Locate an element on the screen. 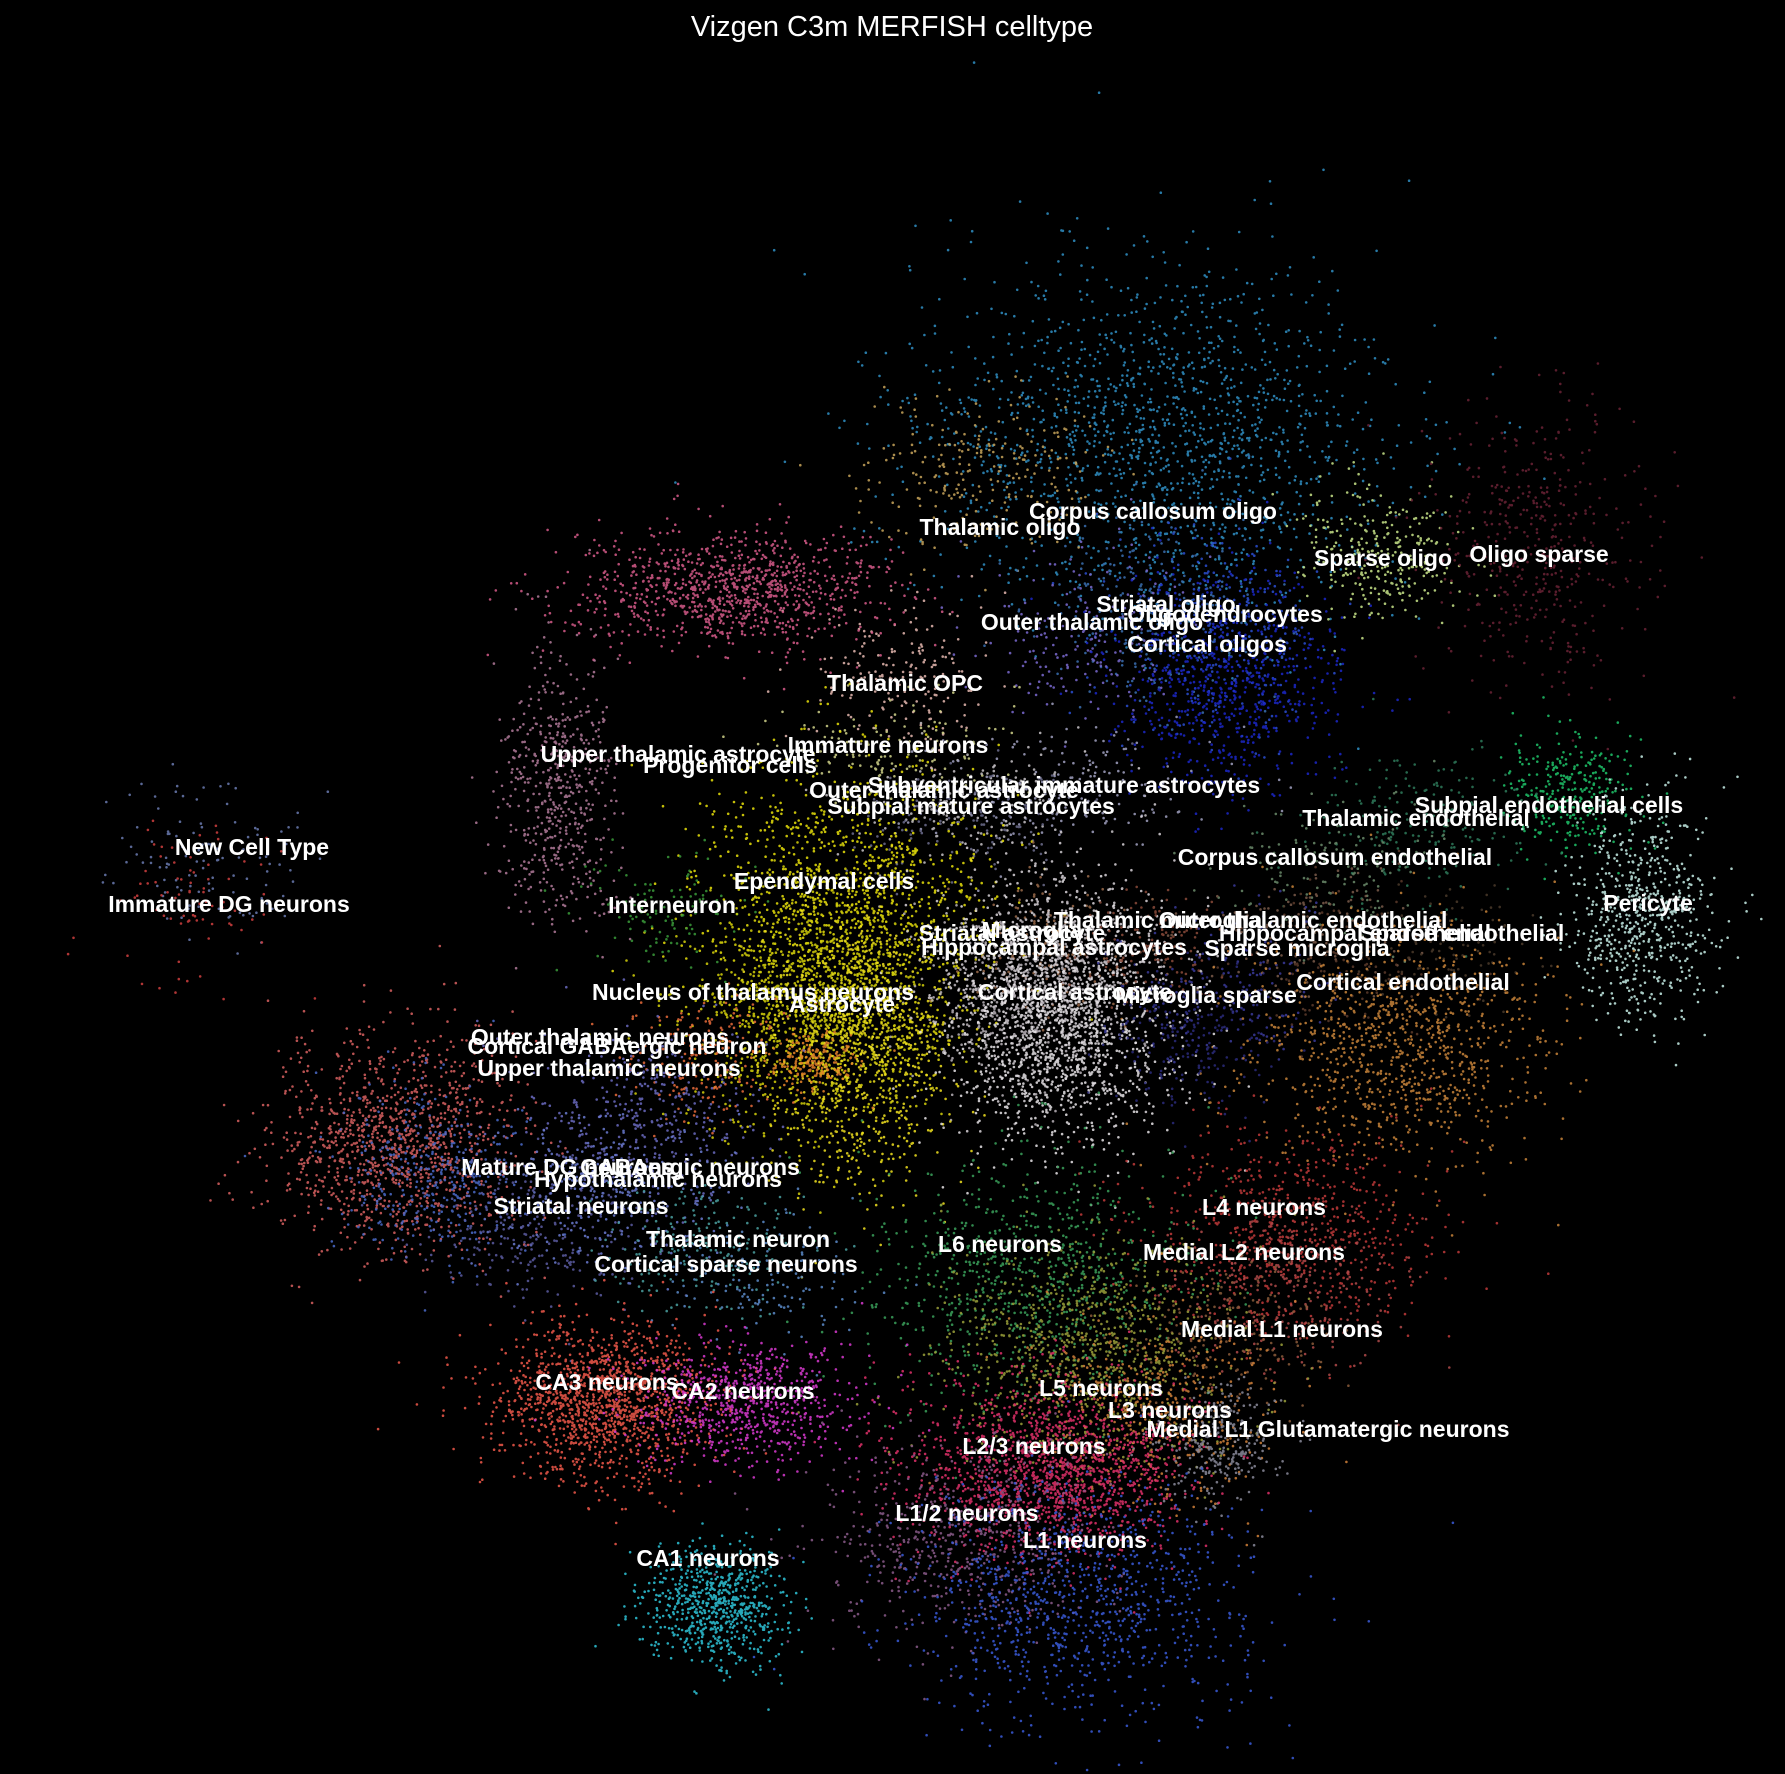 The width and height of the screenshot is (1785, 1774). cluster-label-thalamic-opc: Thalamic OPC is located at coordinates (905, 683).